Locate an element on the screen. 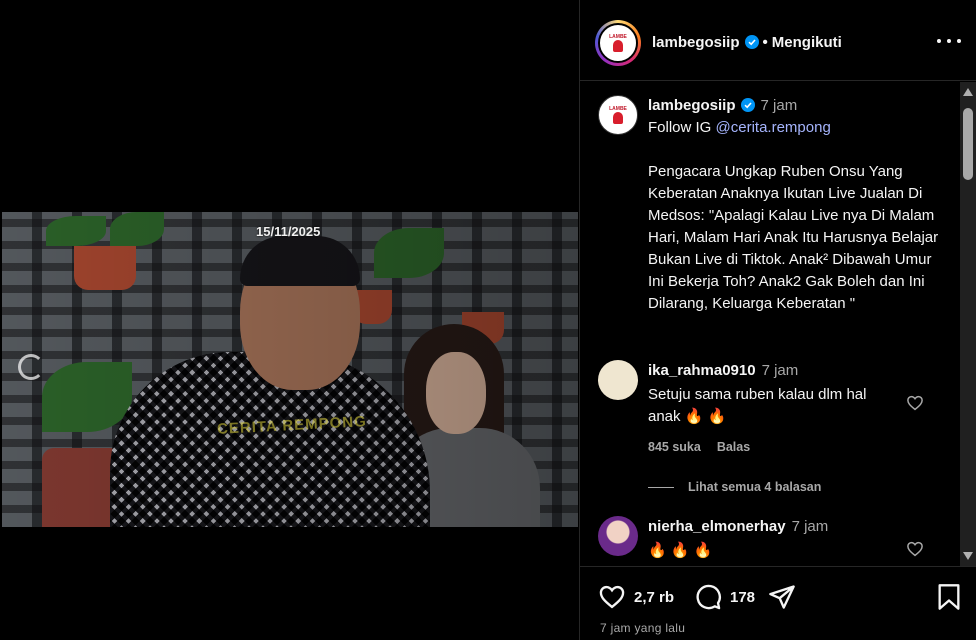 The image size is (976, 640). video-date-overlay: 15/11/2025 is located at coordinates (288, 231).